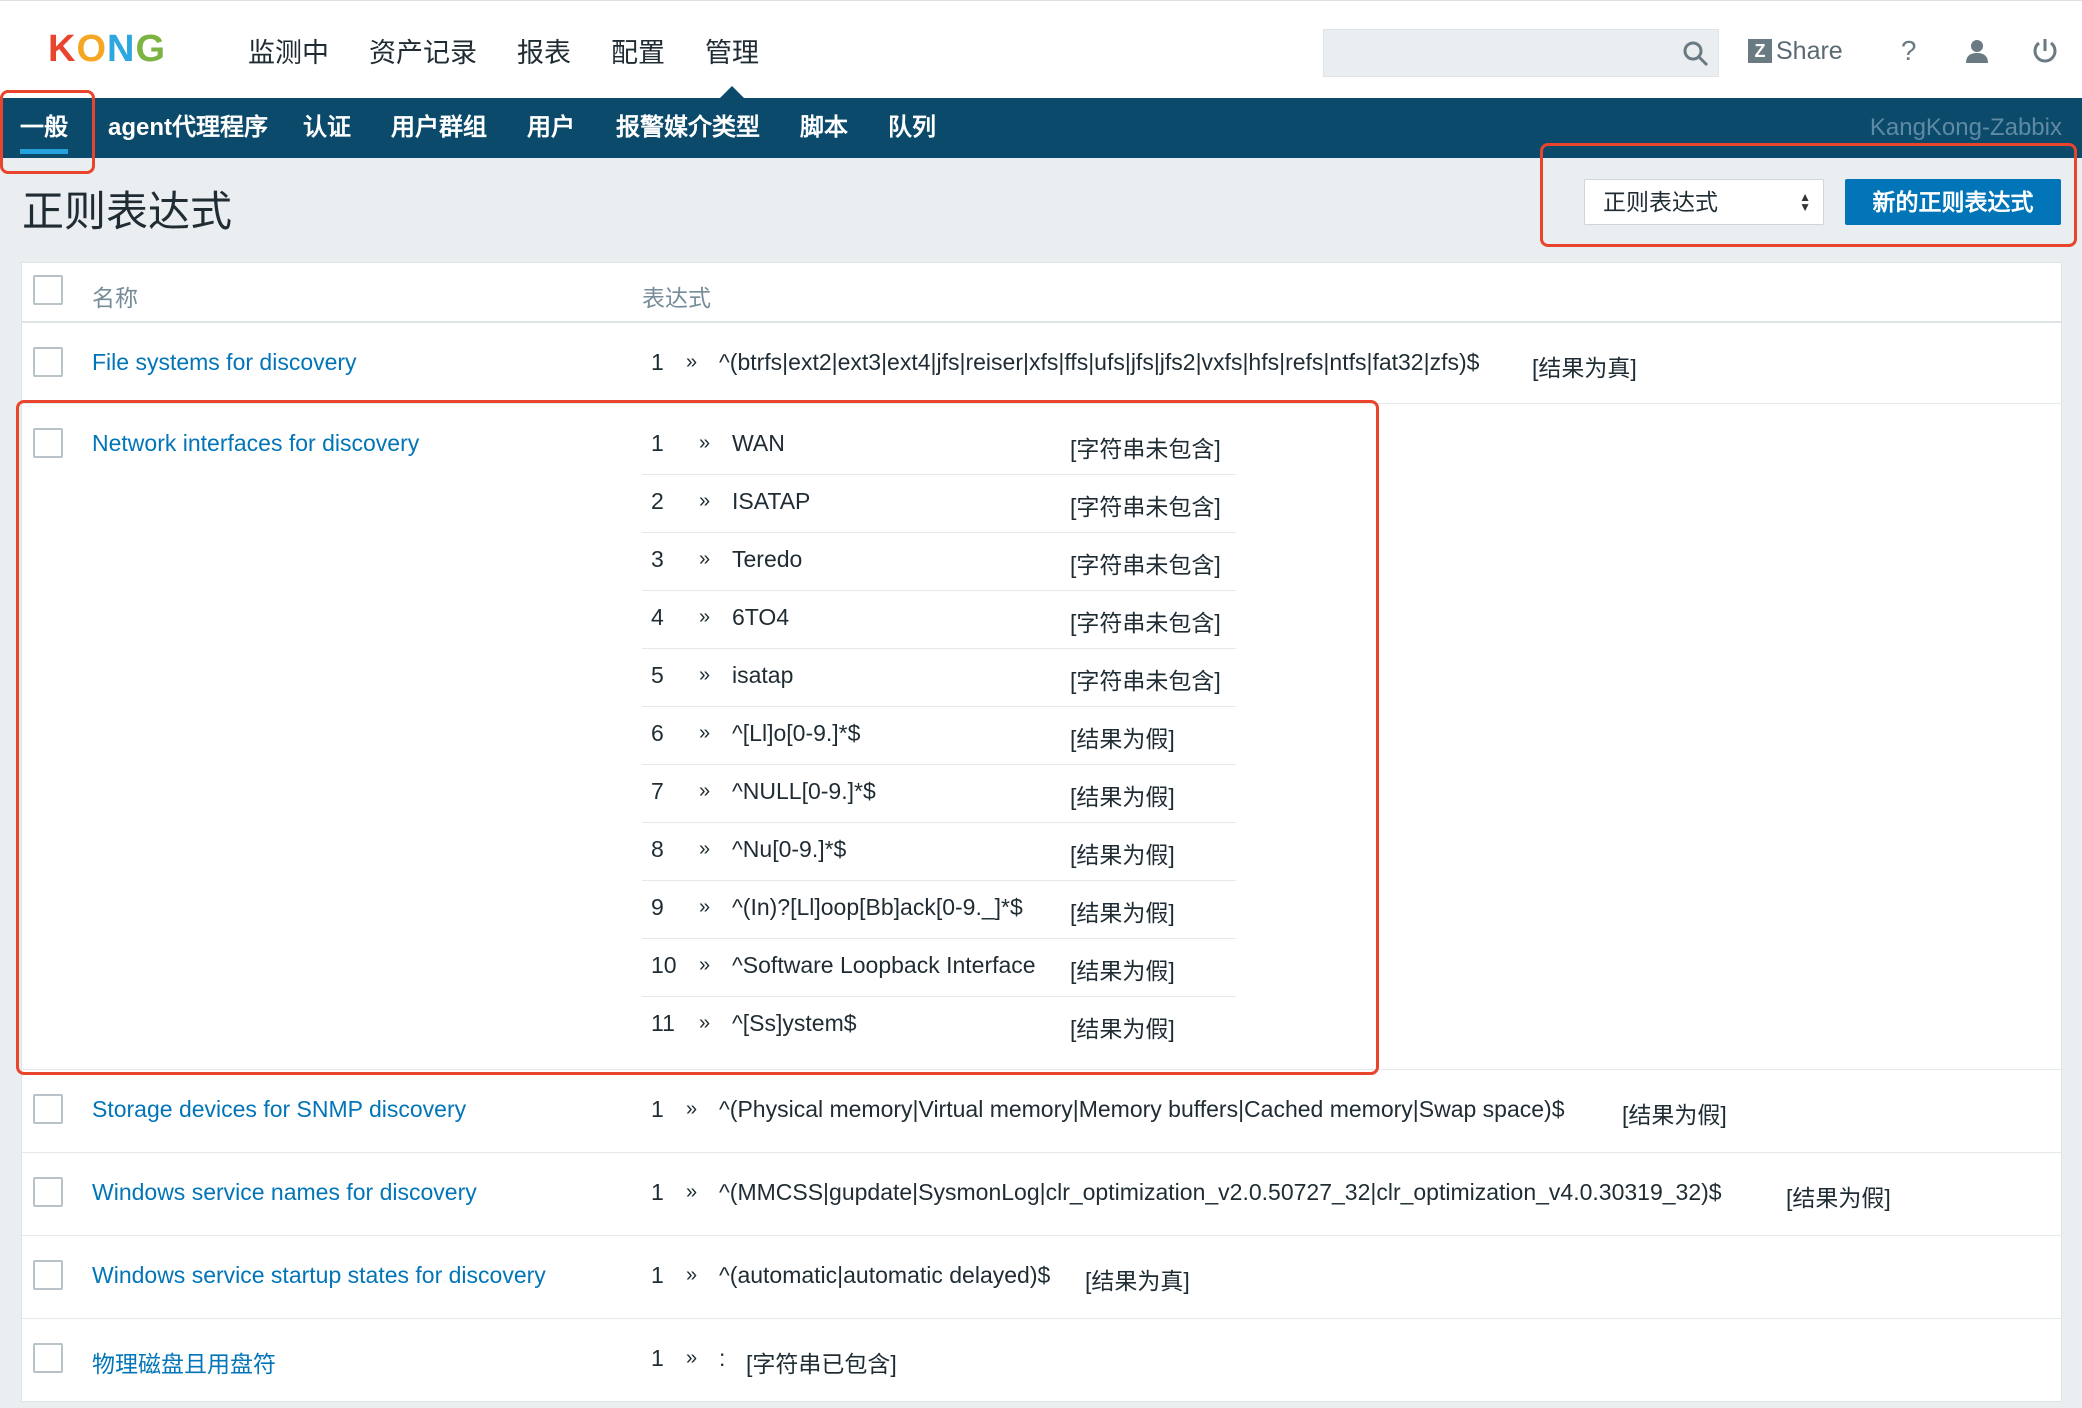  I want to click on column-header-expression: 表达式, so click(676, 298).